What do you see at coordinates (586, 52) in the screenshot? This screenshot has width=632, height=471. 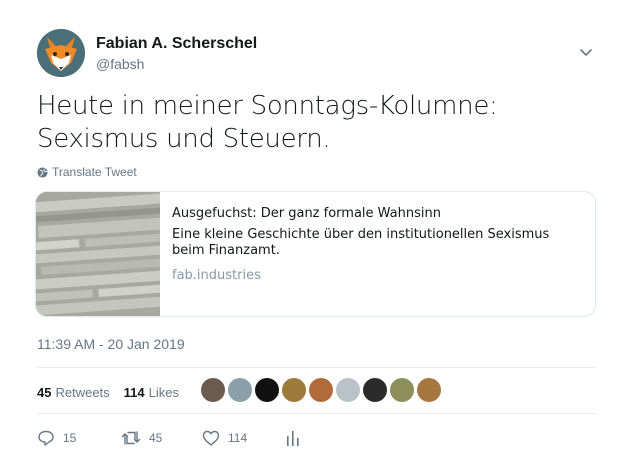 I see `chevron-down-icon` at bounding box center [586, 52].